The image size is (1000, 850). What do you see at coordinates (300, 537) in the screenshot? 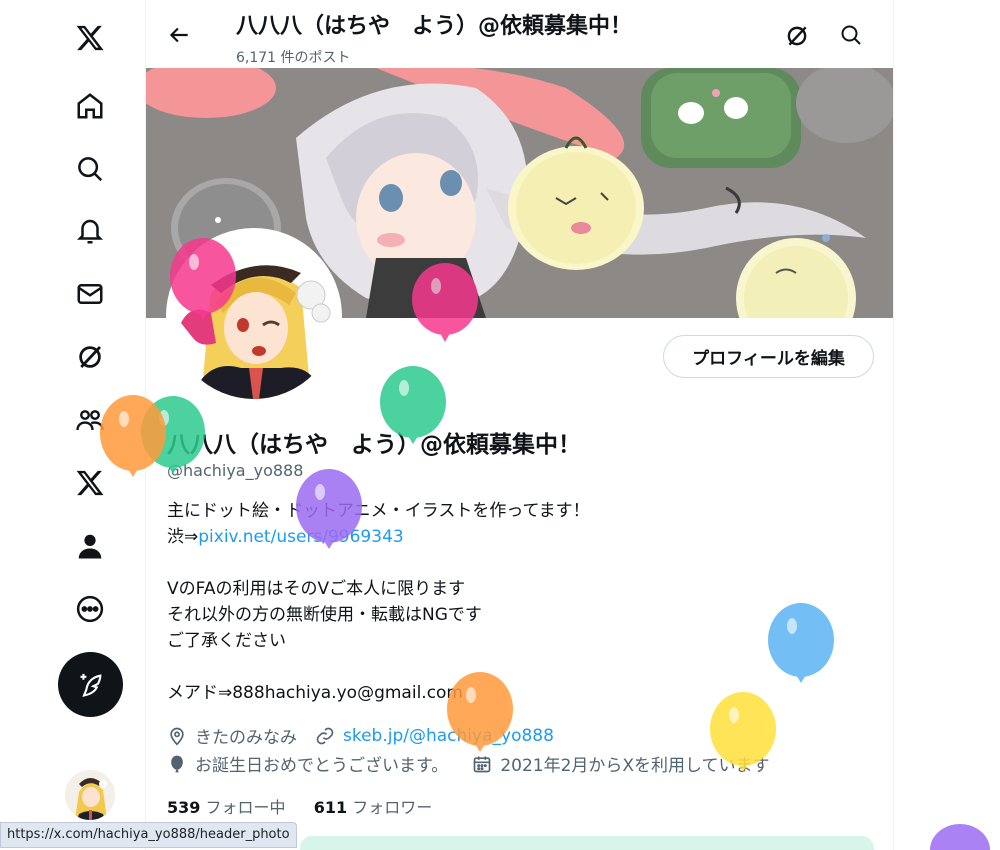
I see `pixiv-link: pixiv.net/users/9969343` at bounding box center [300, 537].